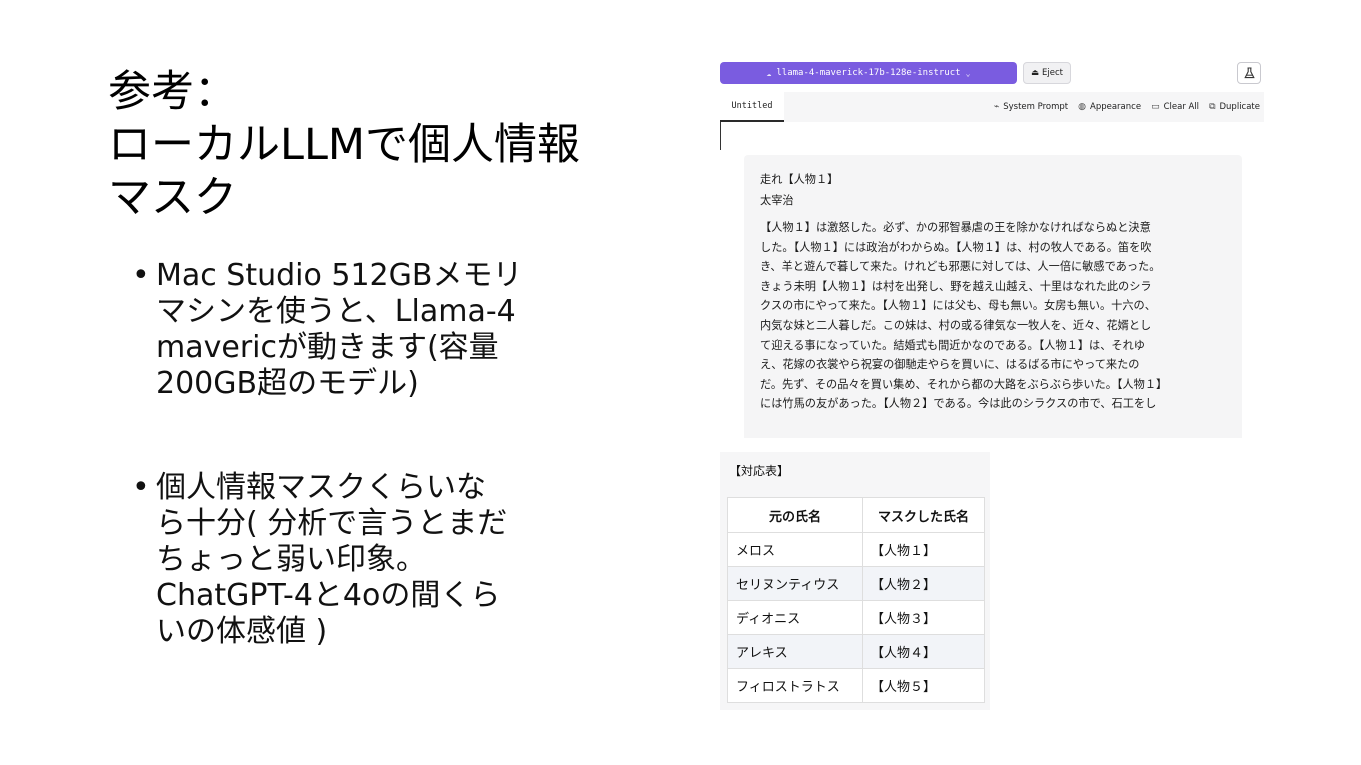  I want to click on message-line: 内気な妹と二人暮しだ。この妹は、村の或る律気な一牧人を、近々、花婿とし, so click(956, 325).